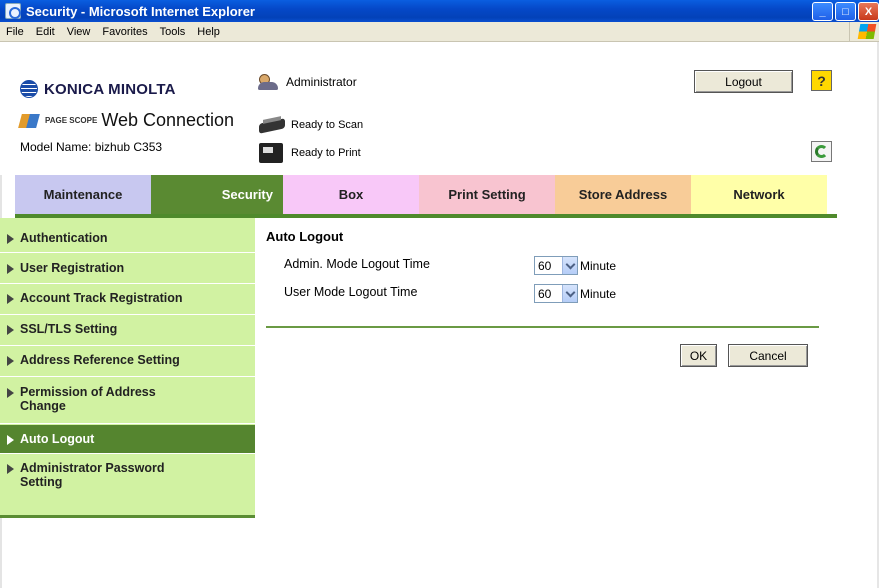 The height and width of the screenshot is (588, 879). Describe the element at coordinates (867, 31) in the screenshot. I see `windows-flag-icon` at that location.